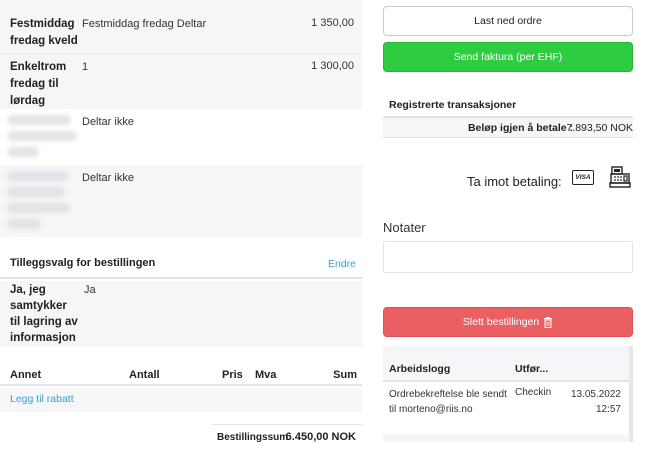 This screenshot has height=450, width=650. Describe the element at coordinates (332, 66) in the screenshot. I see `order-item-amount: 1 300,00` at that location.